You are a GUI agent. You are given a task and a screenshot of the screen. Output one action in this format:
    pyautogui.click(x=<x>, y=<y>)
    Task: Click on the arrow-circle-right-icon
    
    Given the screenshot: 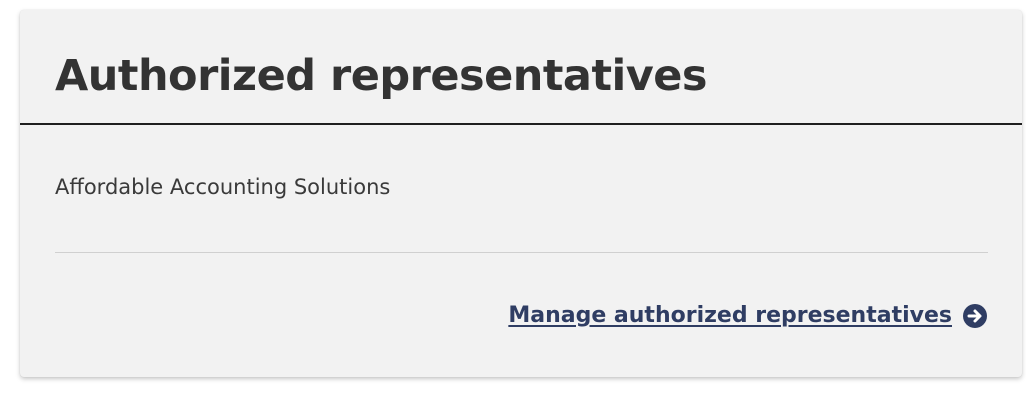 What is the action you would take?
    pyautogui.click(x=975, y=316)
    